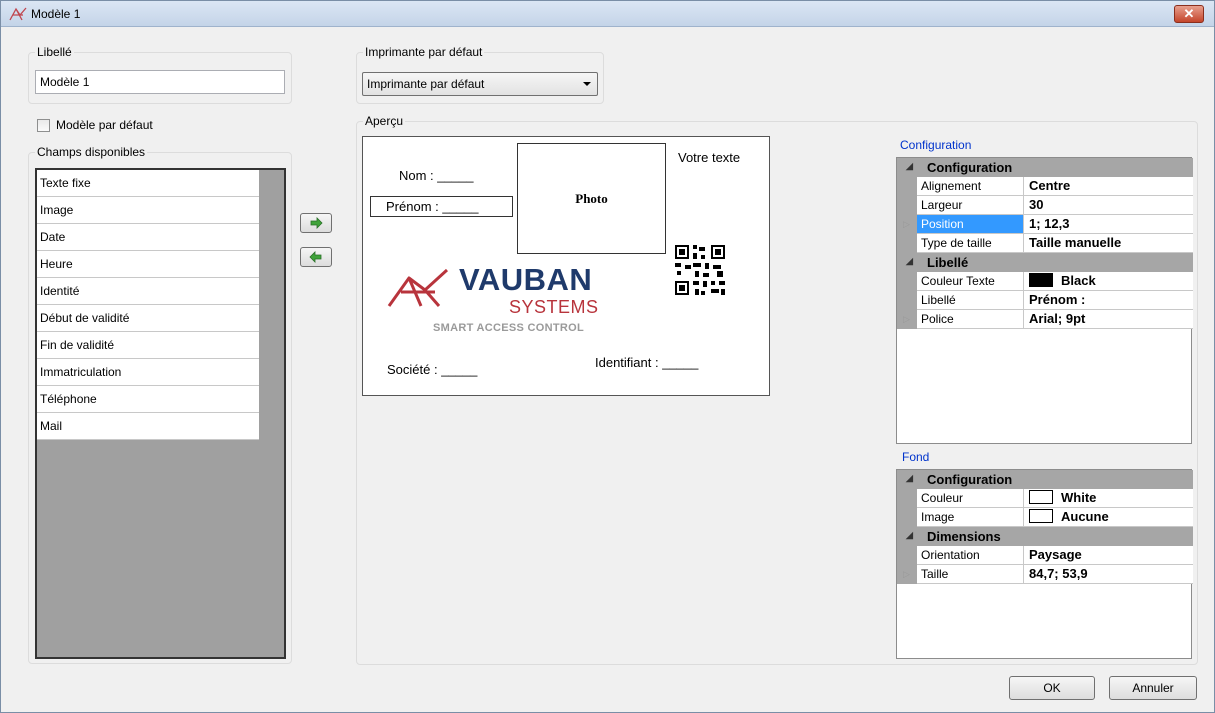 The height and width of the screenshot is (713, 1215). What do you see at coordinates (709, 157) in the screenshot?
I see `votre-texte-field: Votre texte` at bounding box center [709, 157].